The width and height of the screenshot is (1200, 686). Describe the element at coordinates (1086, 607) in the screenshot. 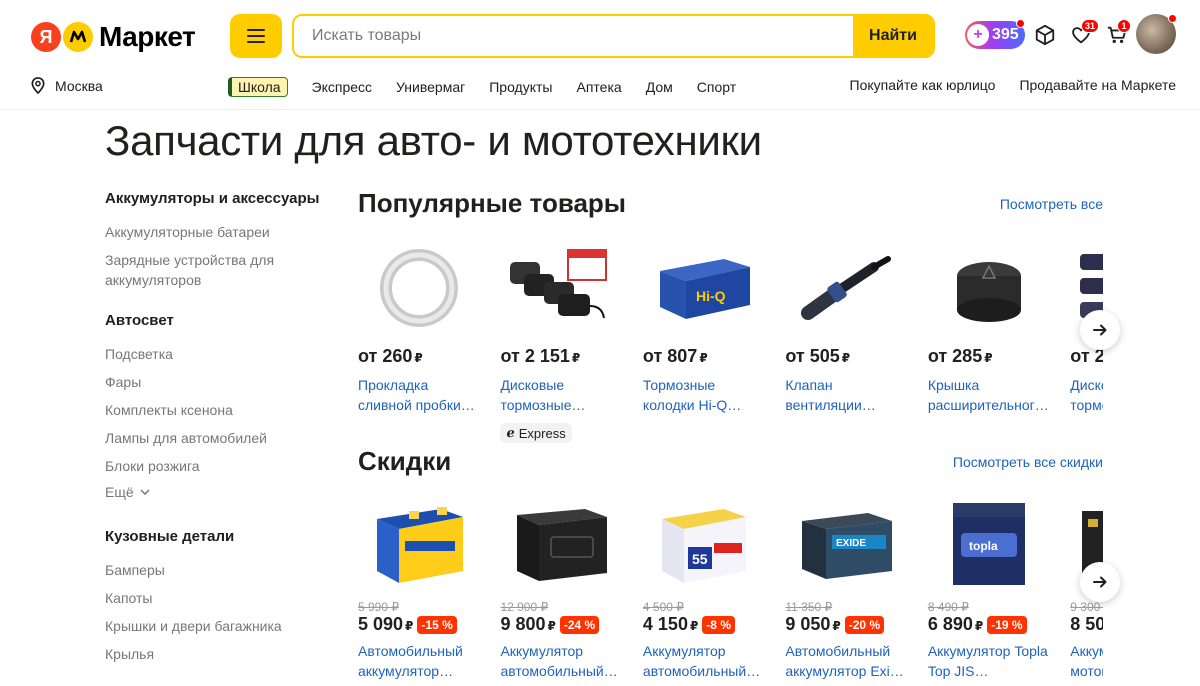

I see `old-price: 9 300 ₽` at that location.